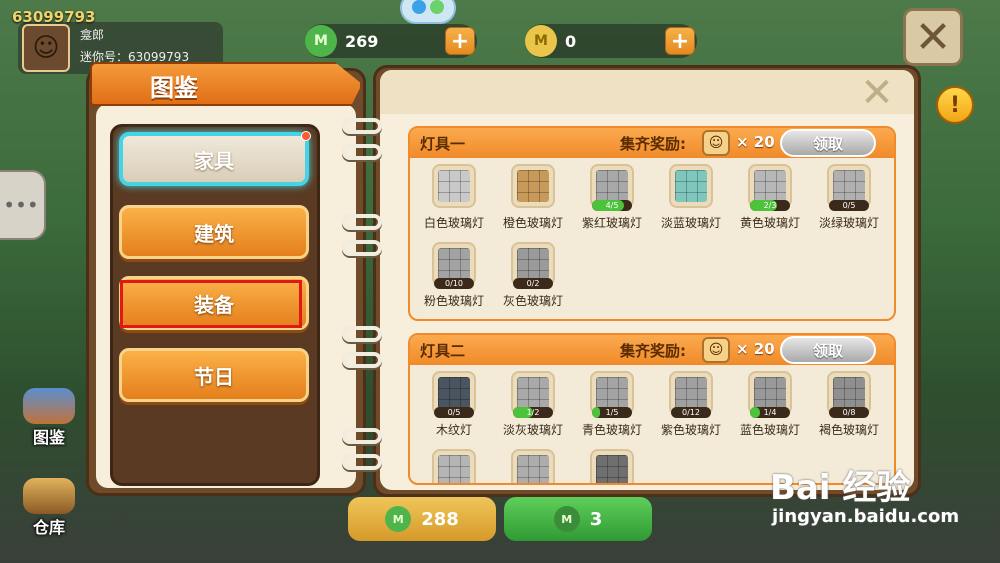  What do you see at coordinates (612, 412) in the screenshot?
I see `item-progress-bar: 1/5` at bounding box center [612, 412].